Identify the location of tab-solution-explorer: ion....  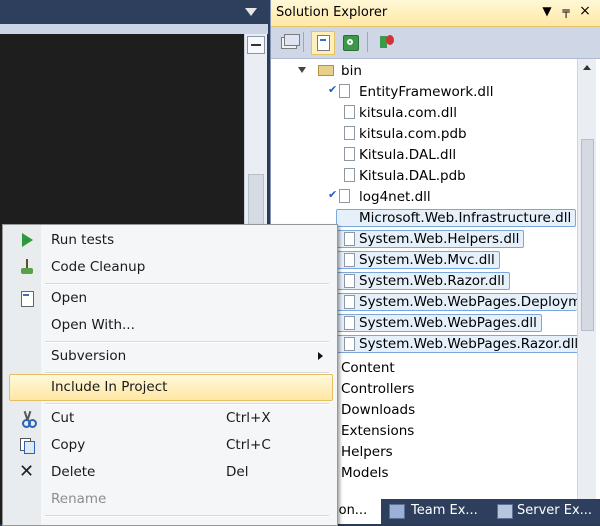
(358, 511).